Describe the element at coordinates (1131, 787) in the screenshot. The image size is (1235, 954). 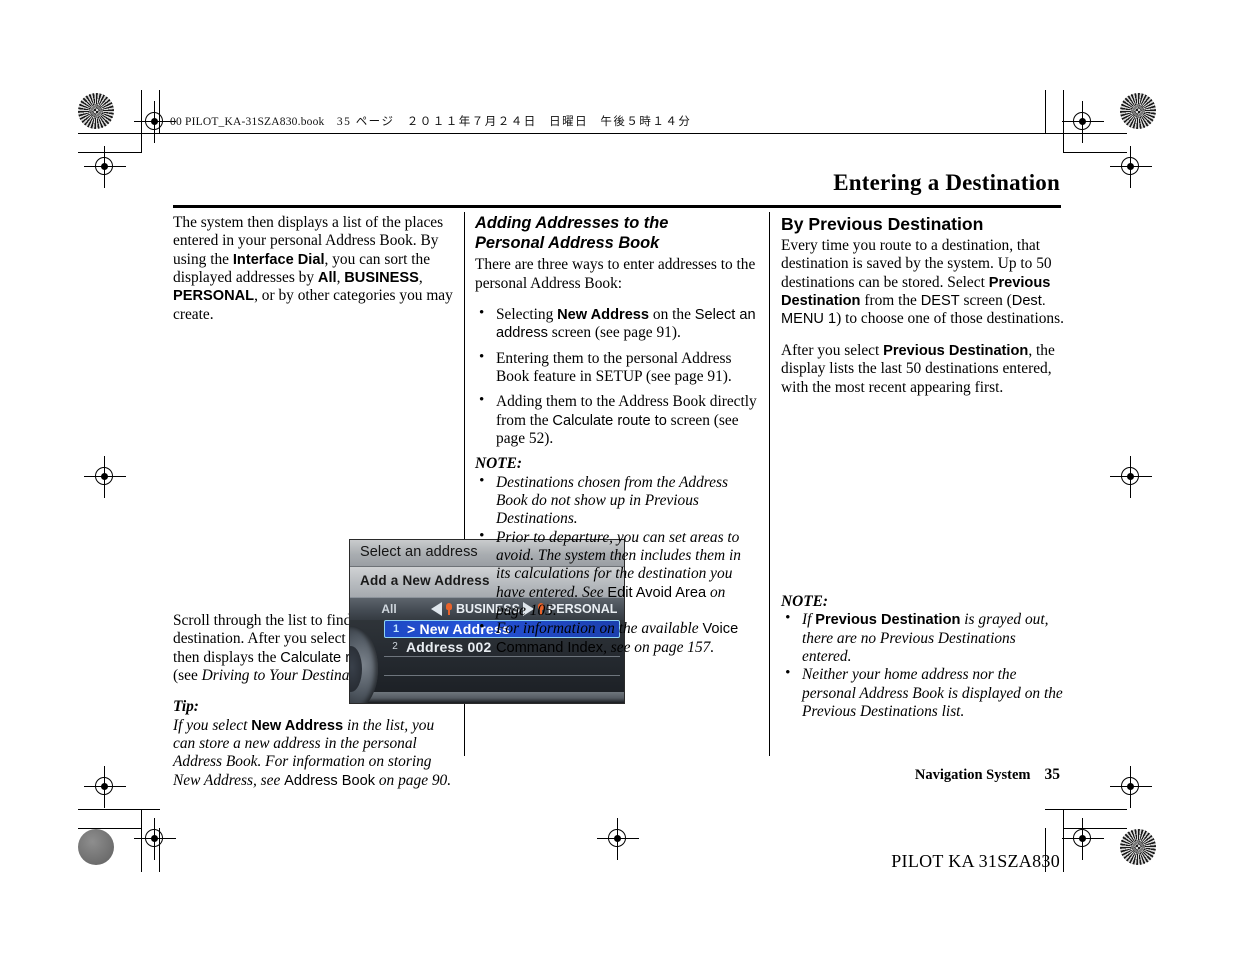
I see `crop-mark-right-lower` at that location.